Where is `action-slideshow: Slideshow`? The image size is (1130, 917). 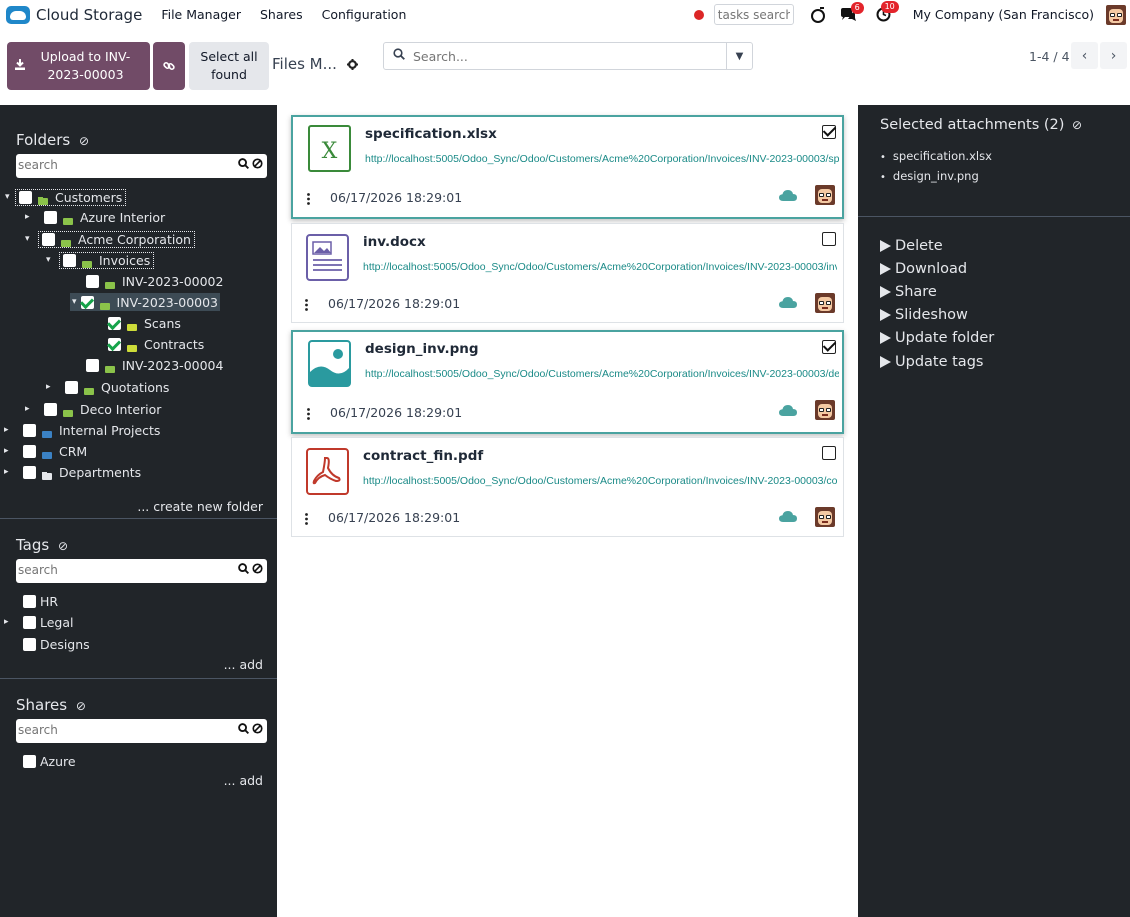
action-slideshow: Slideshow is located at coordinates (937, 315).